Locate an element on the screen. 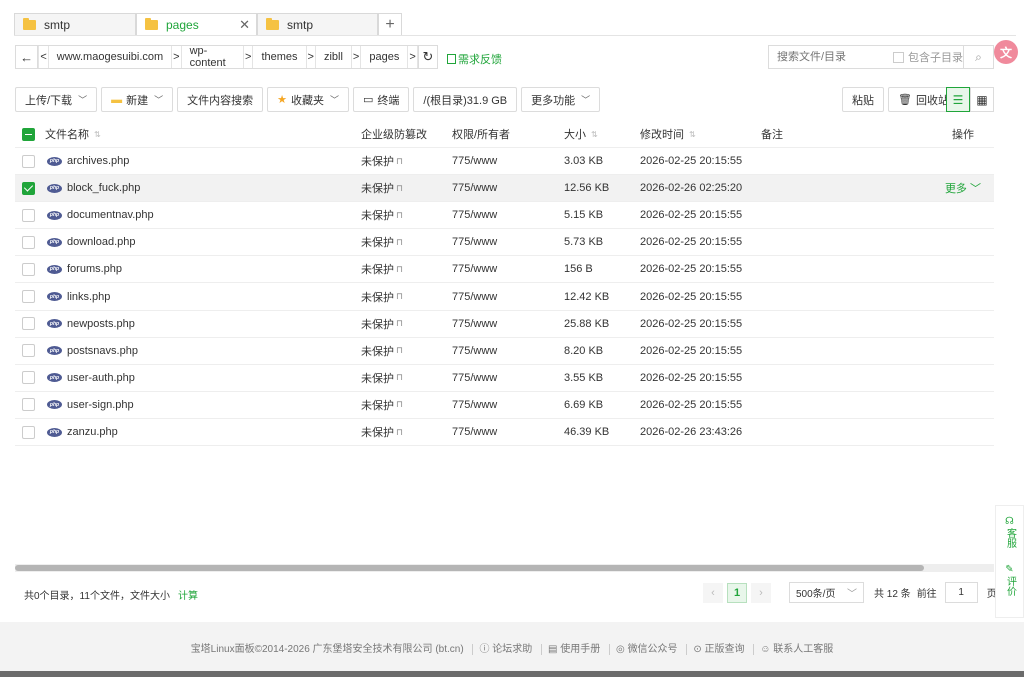  header-mtime: 修改时间 ⇅ is located at coordinates (668, 134).